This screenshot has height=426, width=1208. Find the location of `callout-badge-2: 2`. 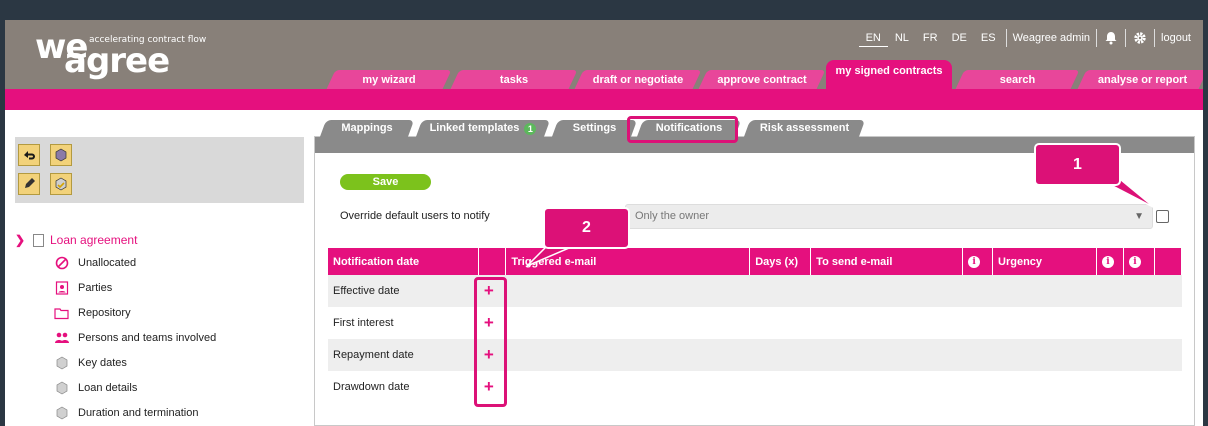

callout-badge-2: 2 is located at coordinates (586, 228).